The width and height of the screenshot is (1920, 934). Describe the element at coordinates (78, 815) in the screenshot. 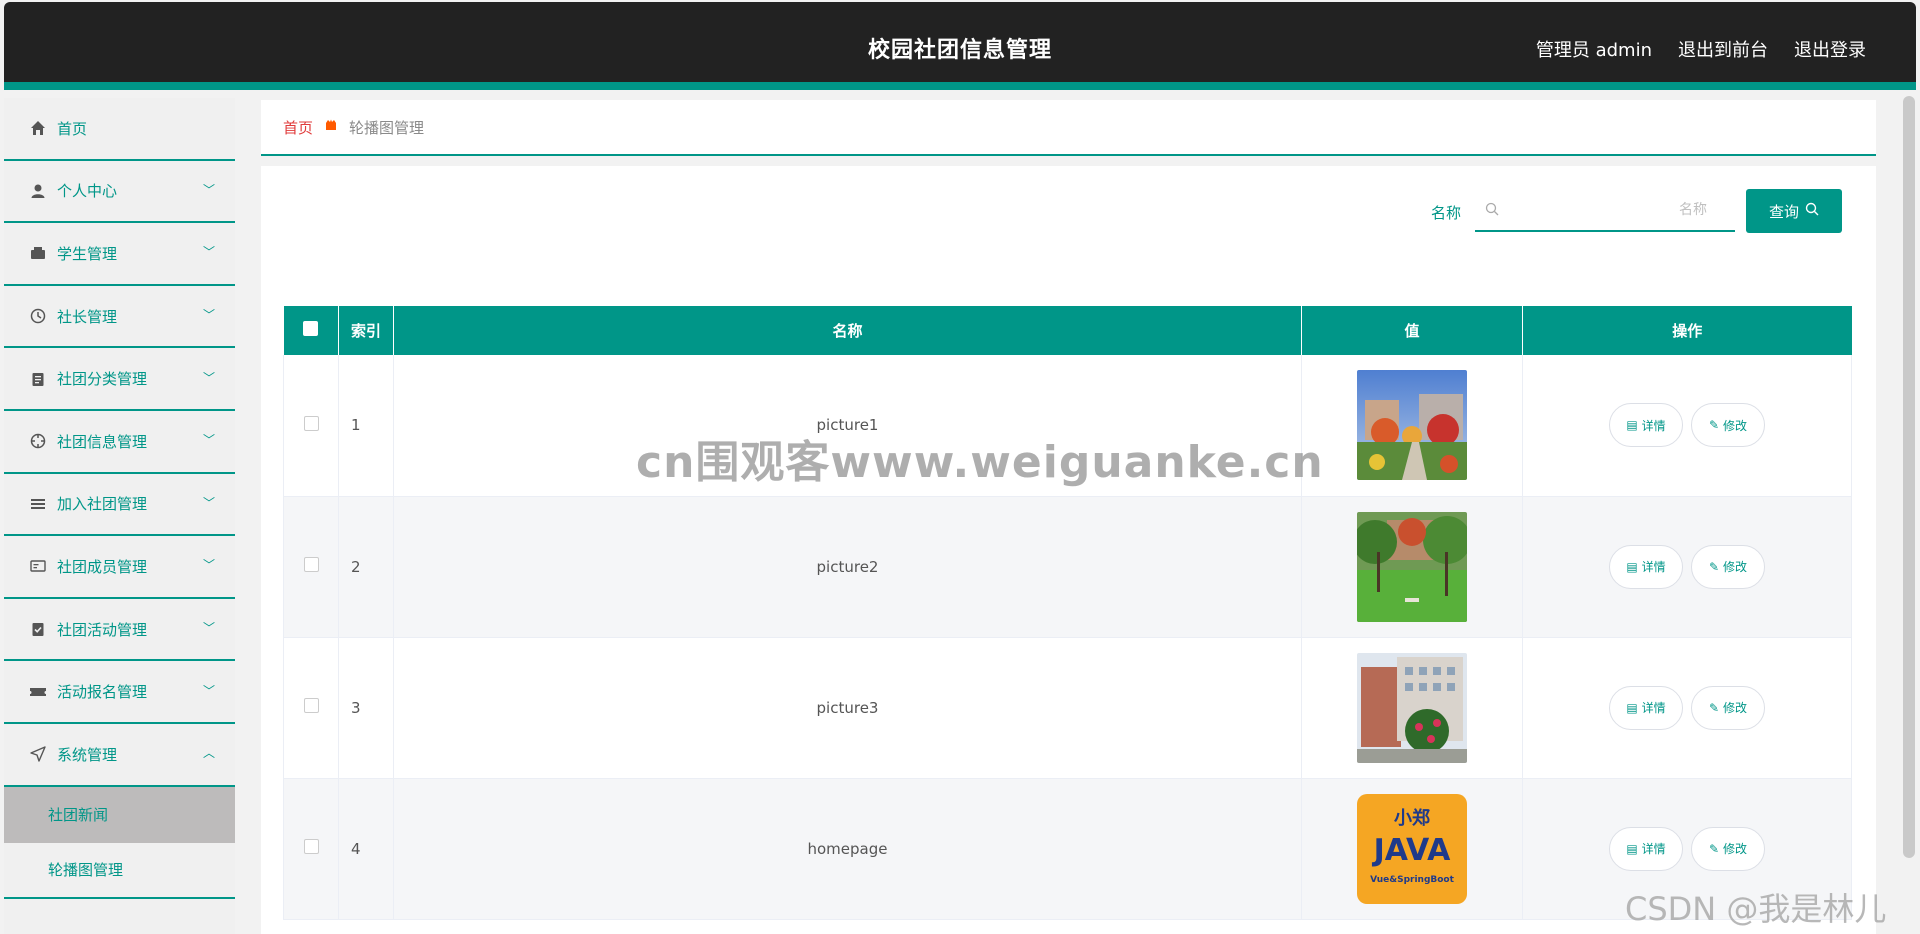

I see `sidebar-subitem-label: 社团新闻` at that location.